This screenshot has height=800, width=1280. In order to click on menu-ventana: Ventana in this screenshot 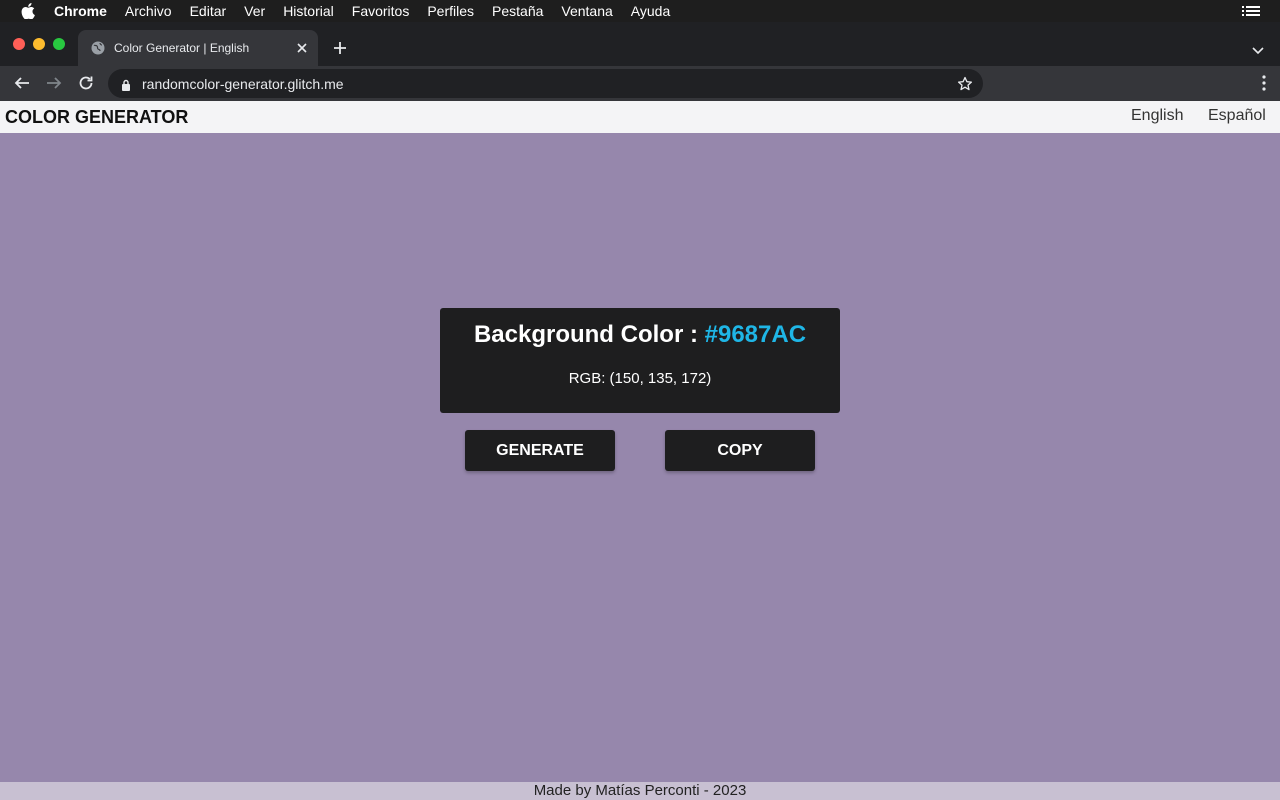, I will do `click(586, 11)`.